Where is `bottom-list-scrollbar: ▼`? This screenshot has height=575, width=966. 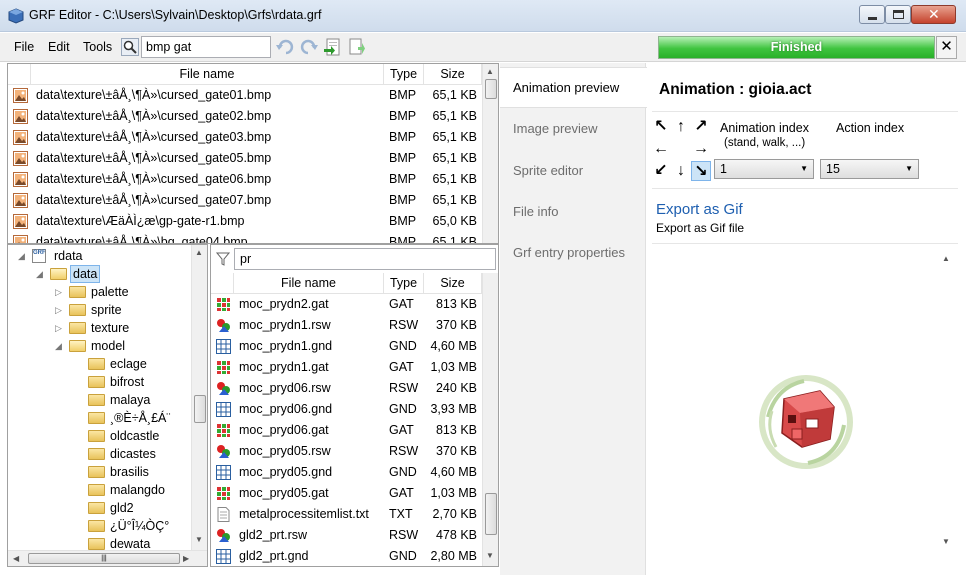
bottom-list-scrollbar: ▼ is located at coordinates (490, 419).